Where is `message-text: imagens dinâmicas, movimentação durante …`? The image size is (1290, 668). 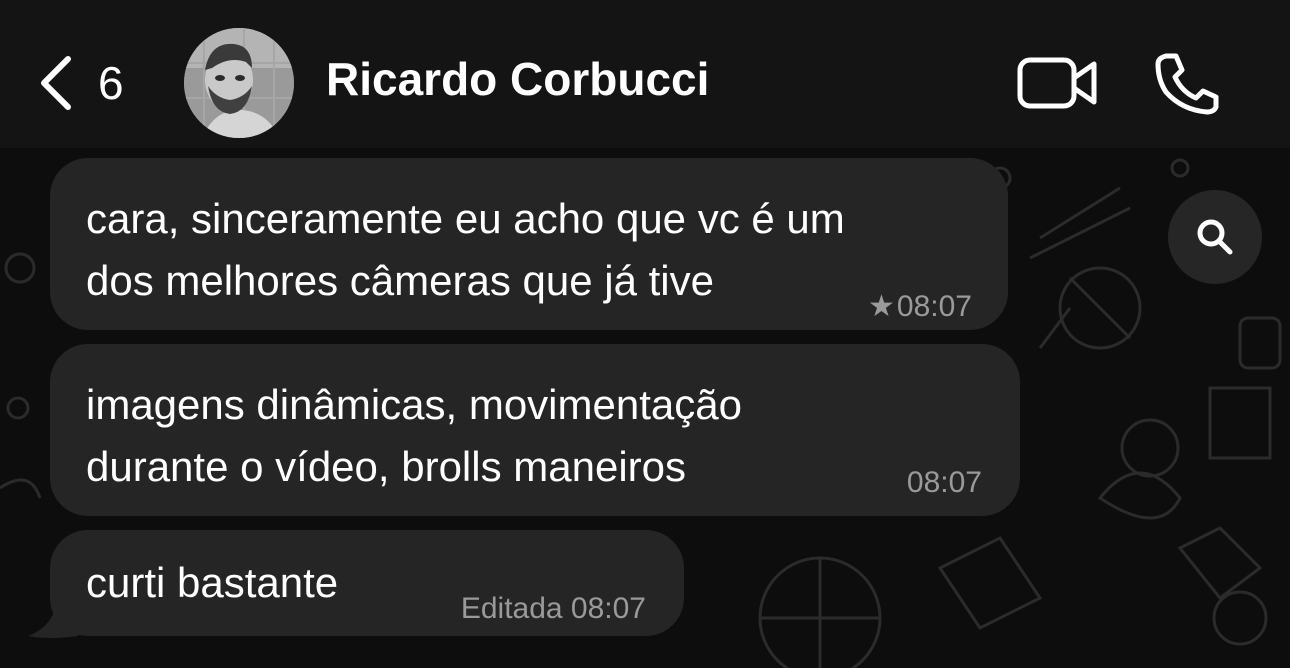 message-text: imagens dinâmicas, movimentação durante … is located at coordinates (414, 436).